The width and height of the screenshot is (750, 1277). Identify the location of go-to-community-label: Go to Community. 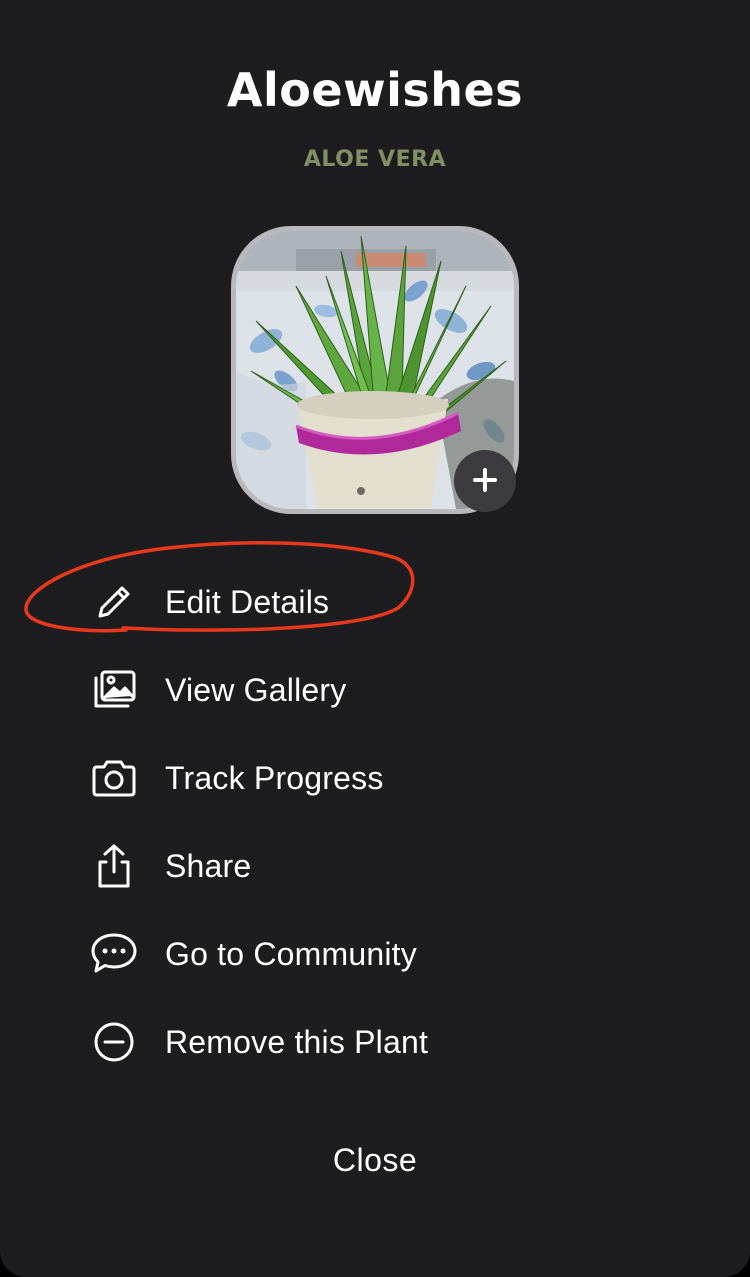
(291, 954).